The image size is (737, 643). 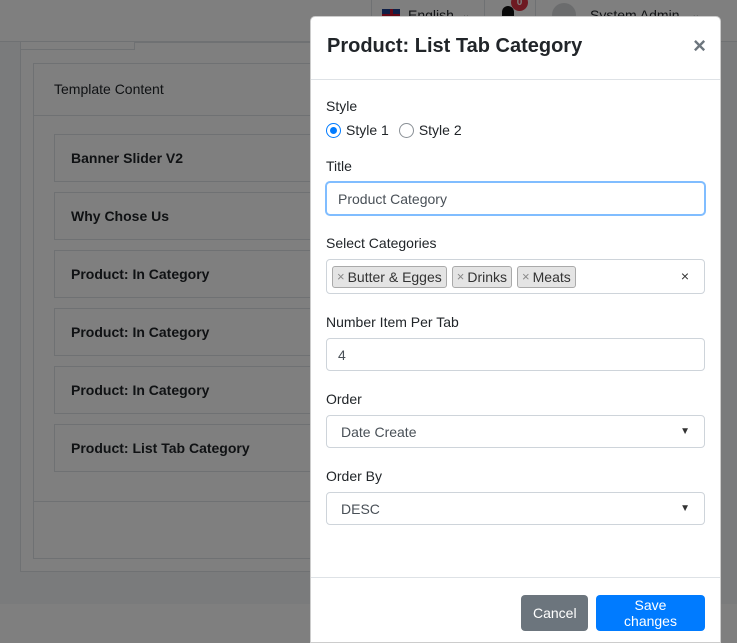 What do you see at coordinates (699, 46) in the screenshot?
I see `close-icon: ×` at bounding box center [699, 46].